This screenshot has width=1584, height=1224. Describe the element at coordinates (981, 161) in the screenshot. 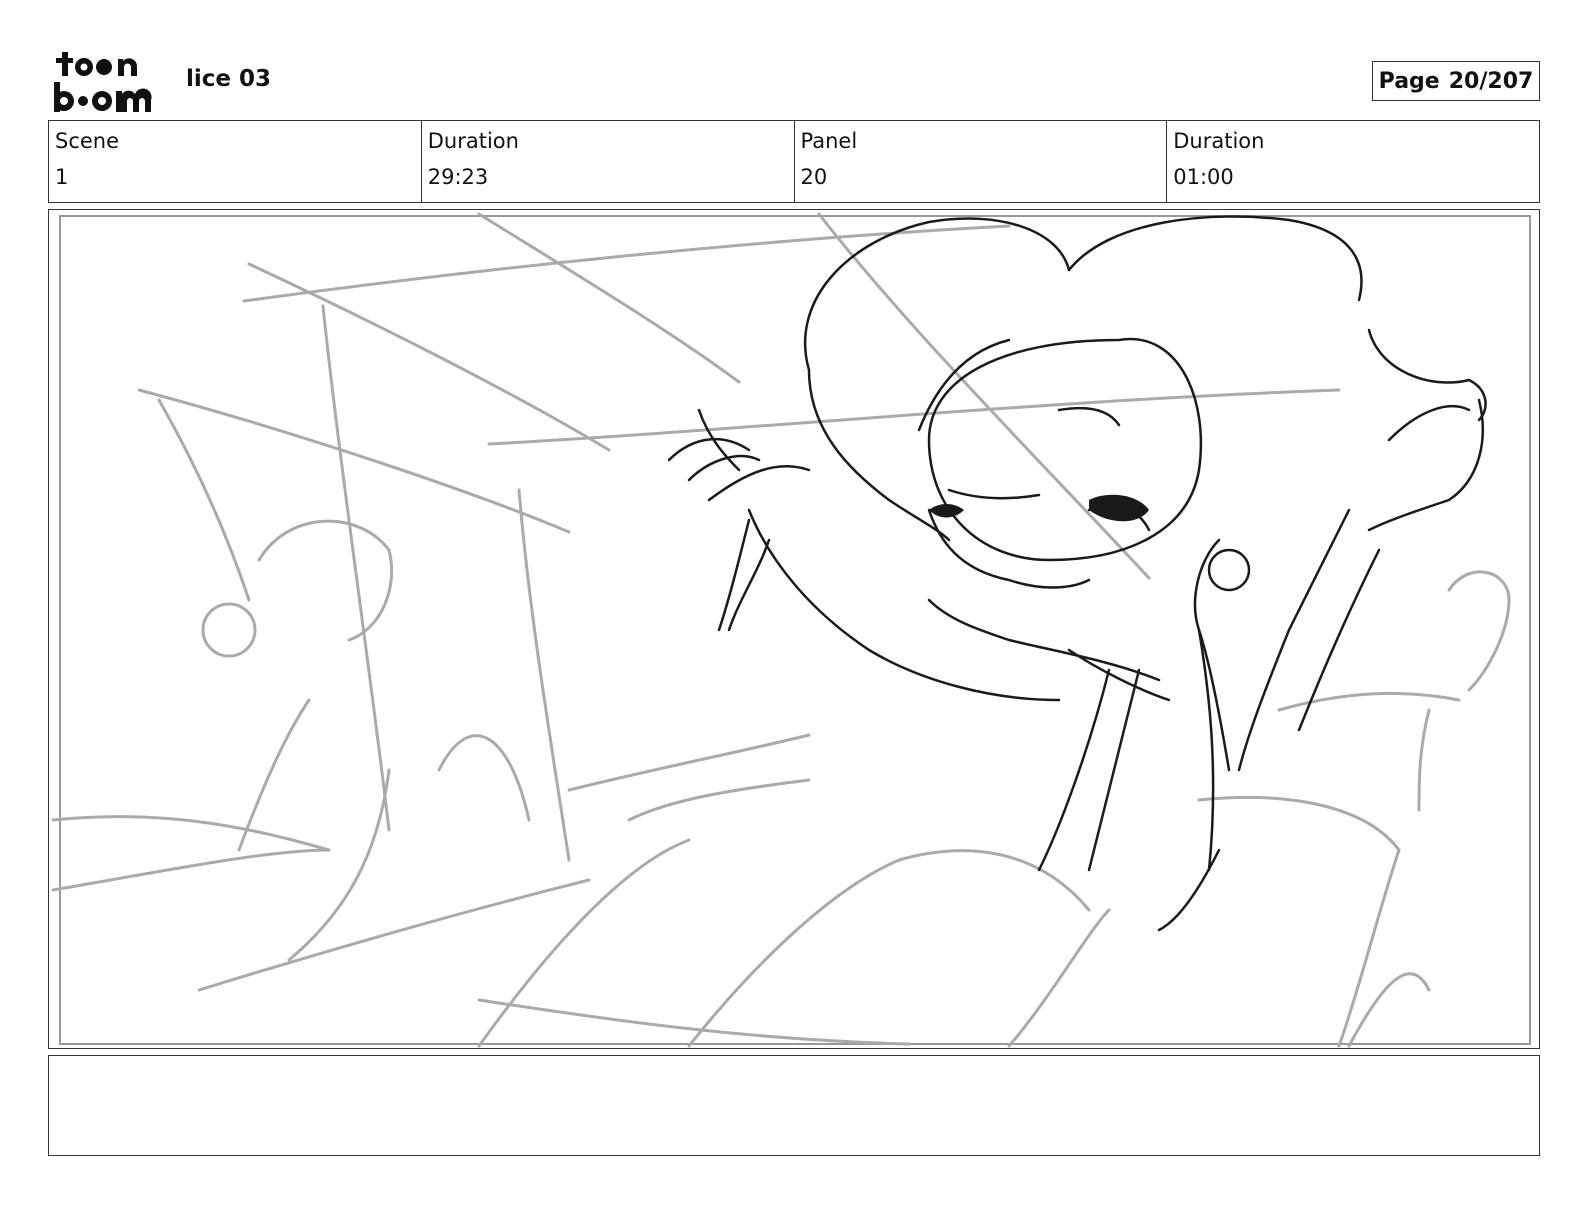

I see `panel-cell: Panel 20` at that location.